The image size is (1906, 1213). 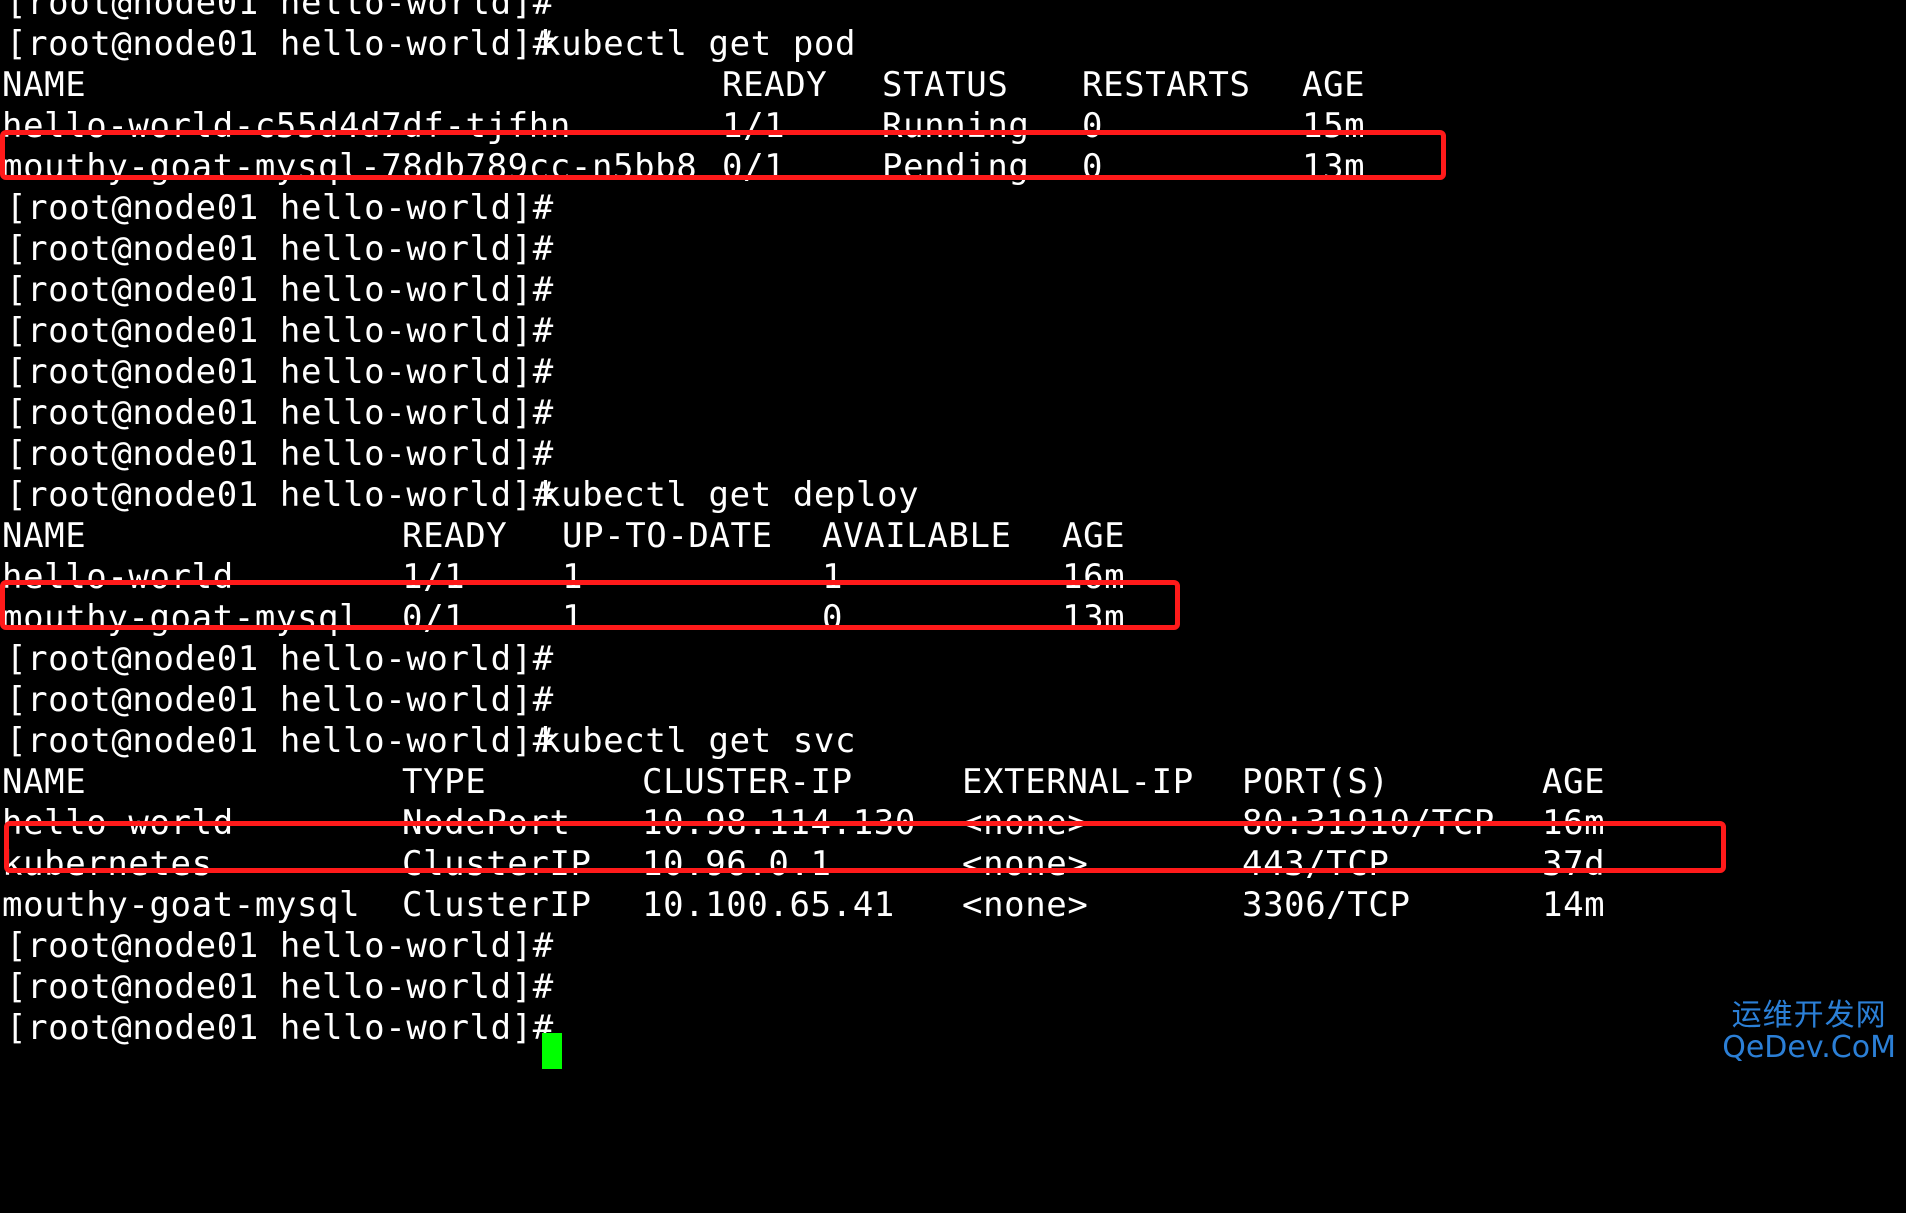 What do you see at coordinates (1094, 618) in the screenshot?
I see `deploy-age: 13m` at bounding box center [1094, 618].